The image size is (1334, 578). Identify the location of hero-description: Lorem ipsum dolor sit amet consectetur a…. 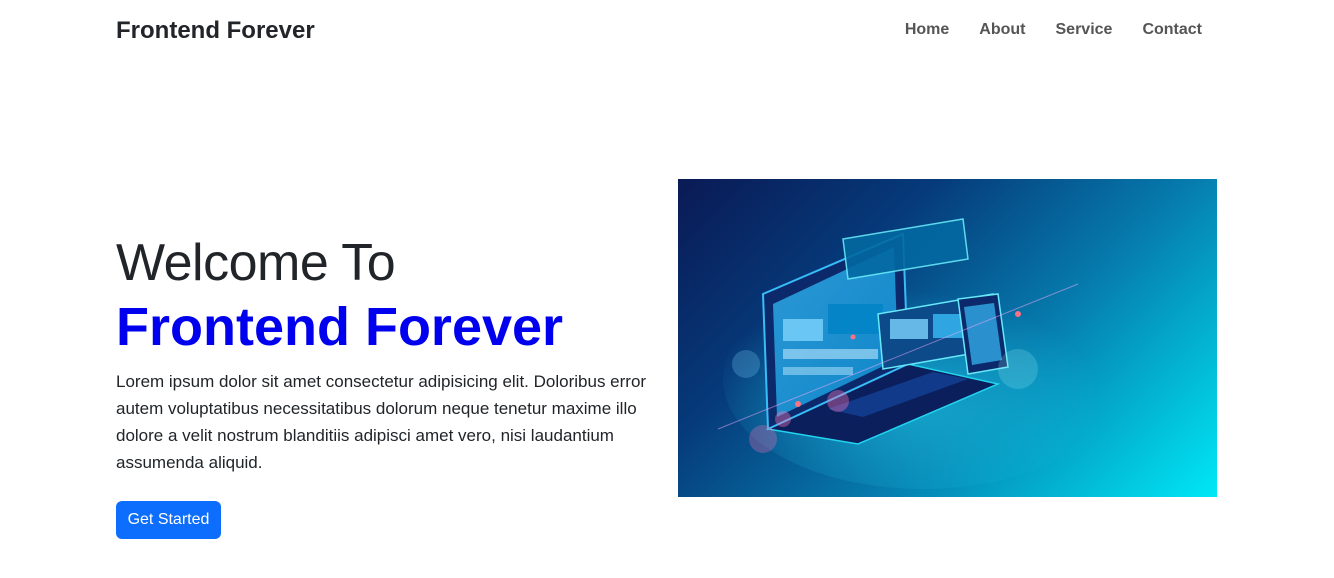
(381, 422).